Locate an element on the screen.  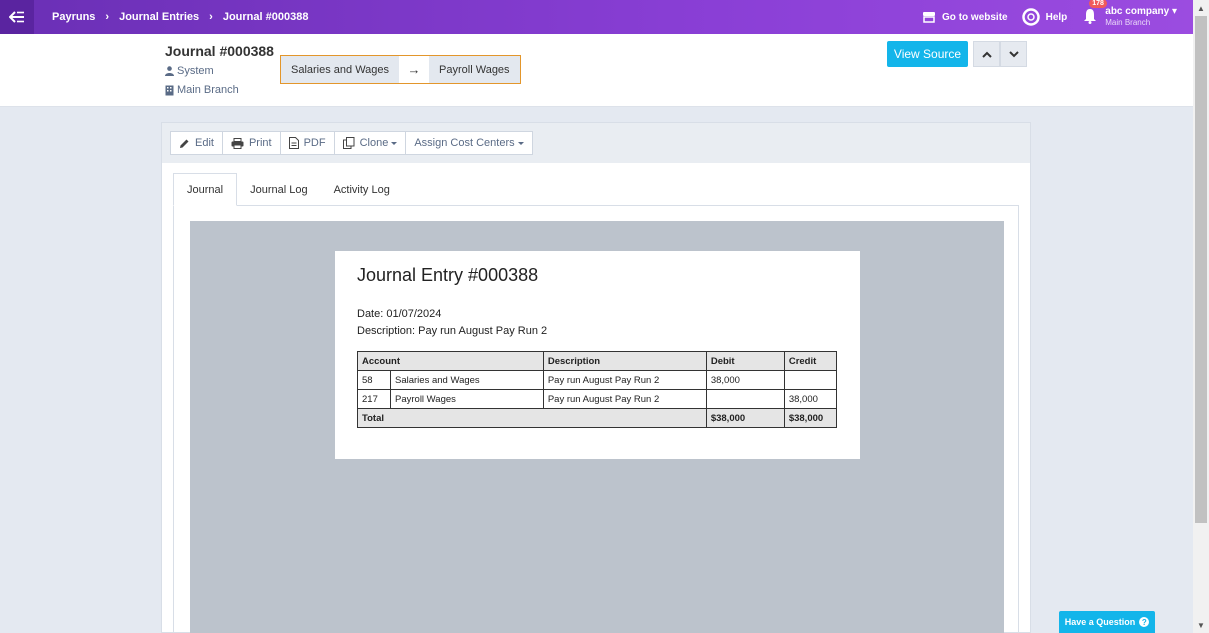
print-button: Print is located at coordinates (251, 143).